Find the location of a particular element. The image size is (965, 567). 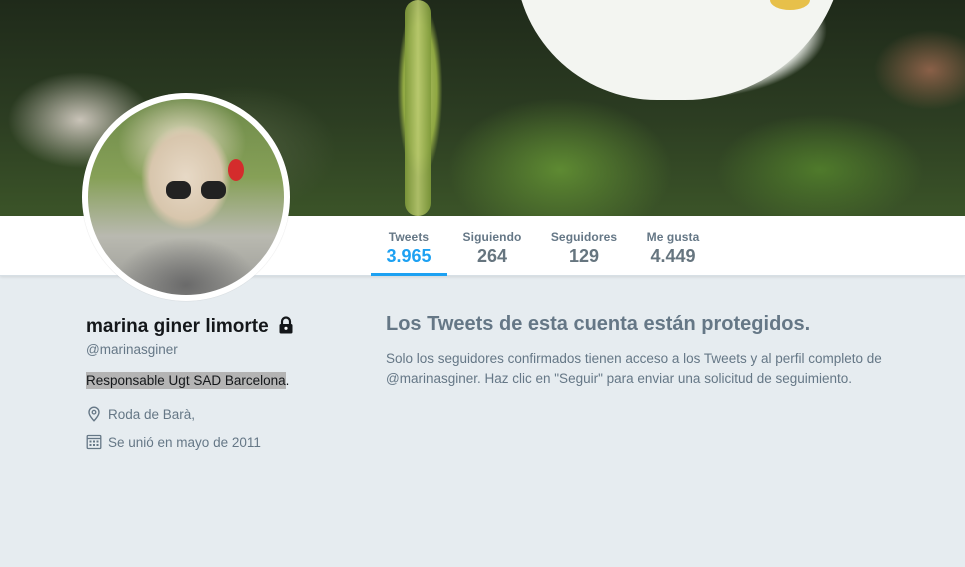

stat-following-value: 264 is located at coordinates (492, 256).